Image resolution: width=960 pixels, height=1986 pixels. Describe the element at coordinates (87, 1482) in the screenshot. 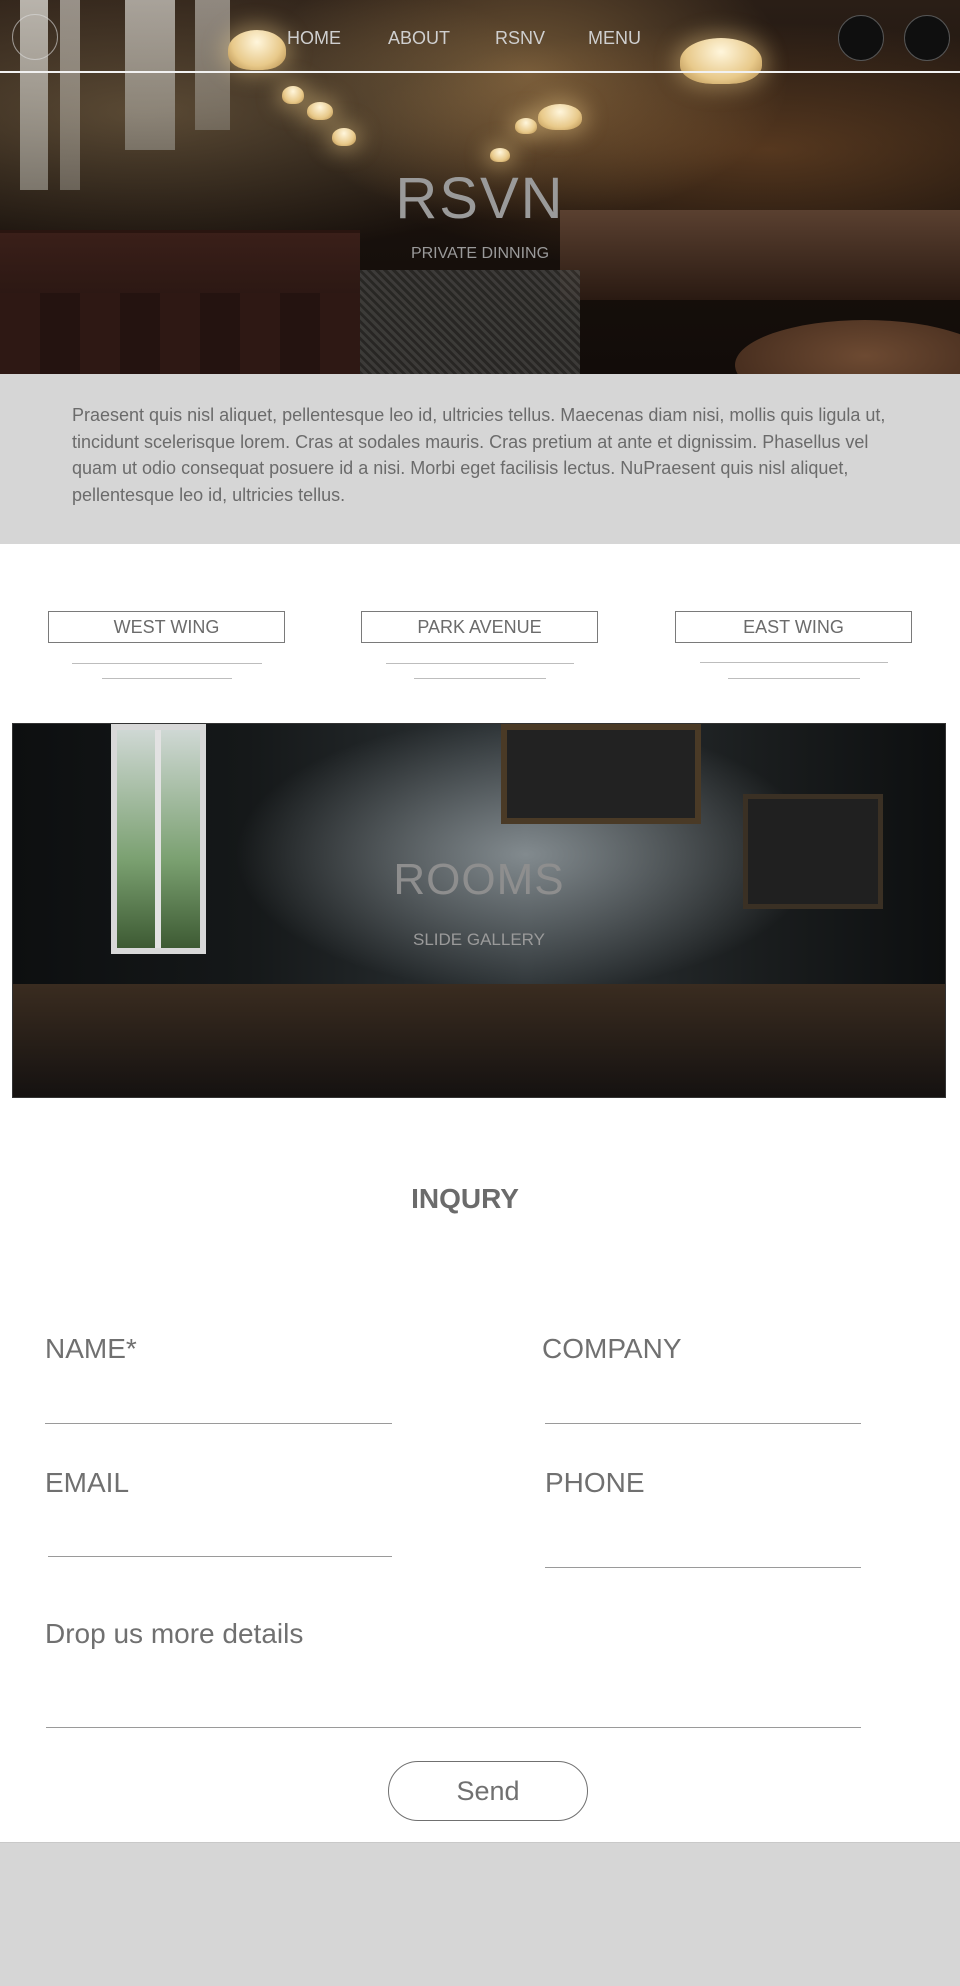

I see `email-label: EMAIL` at that location.